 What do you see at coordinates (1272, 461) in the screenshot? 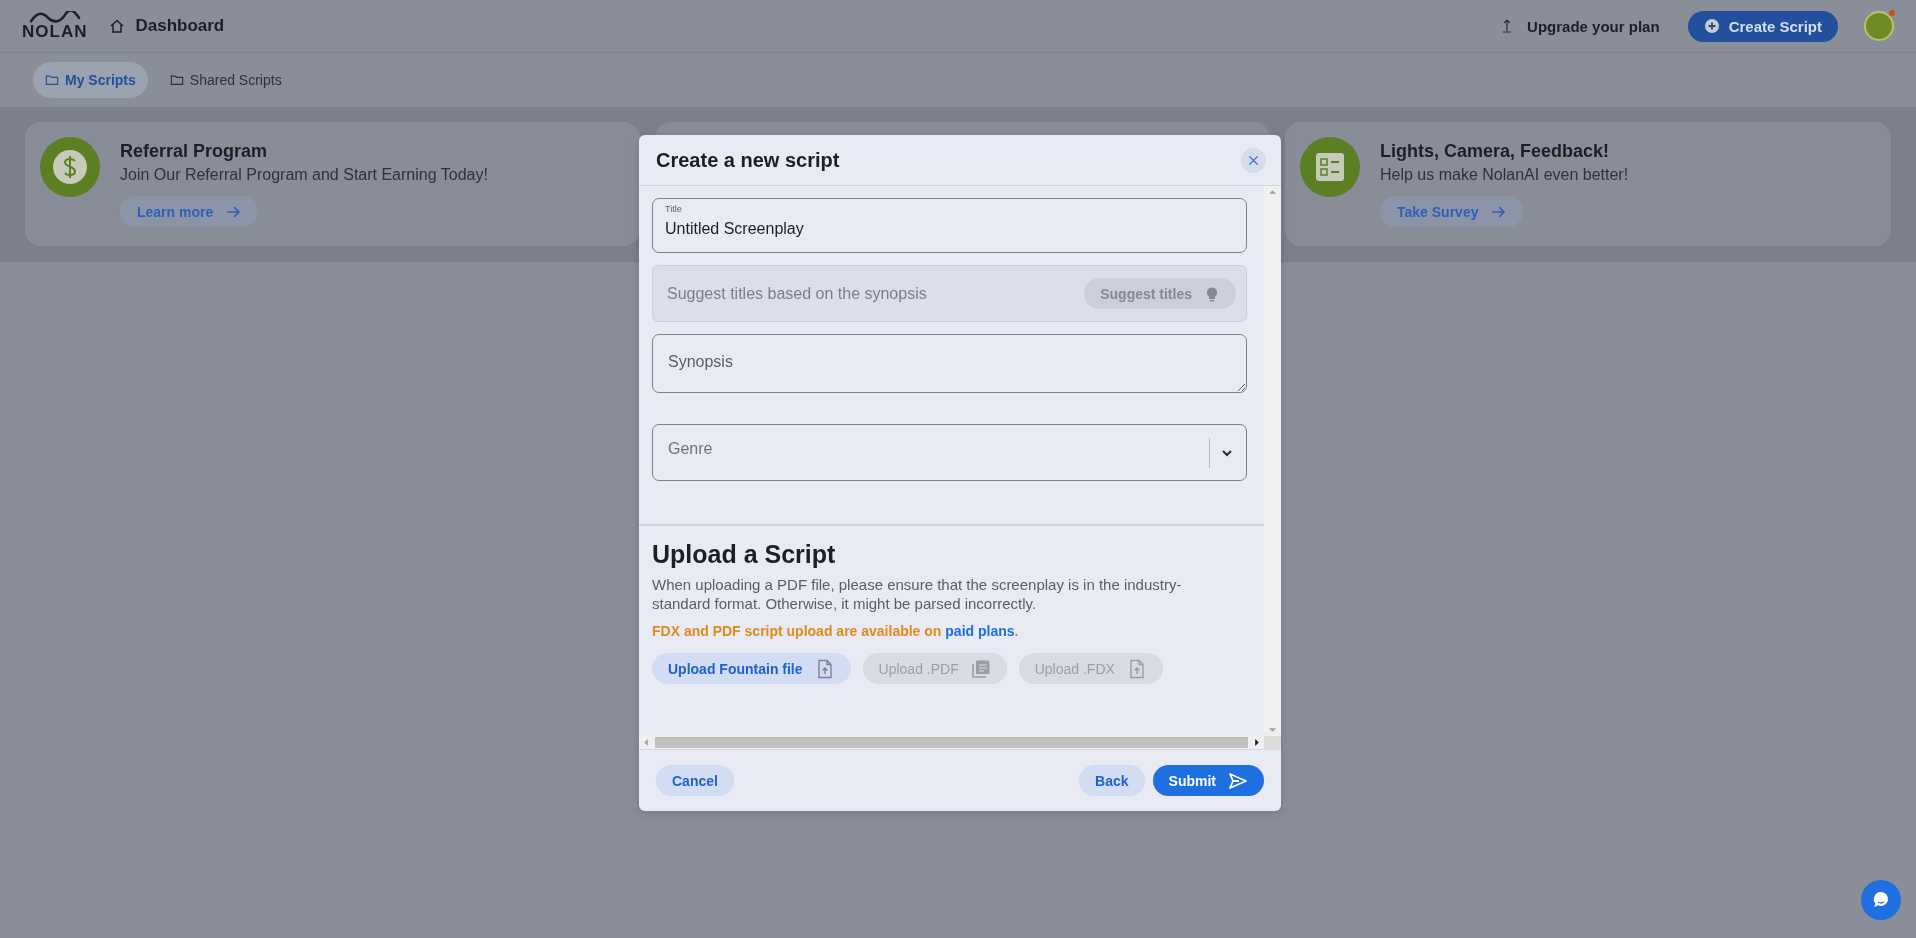
I see `vertical-scrollbar` at bounding box center [1272, 461].